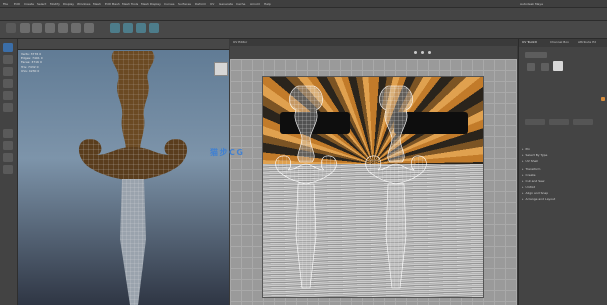 This screenshot has height=305, width=607. Describe the element at coordinates (50, 28) in the screenshot. I see `cylinder-icon` at that location.